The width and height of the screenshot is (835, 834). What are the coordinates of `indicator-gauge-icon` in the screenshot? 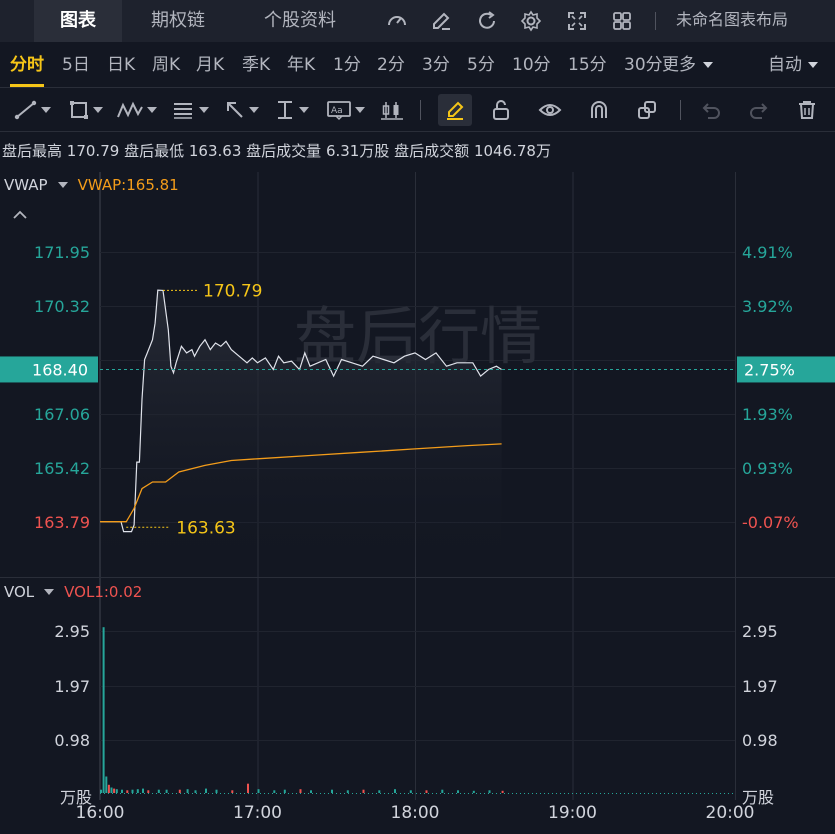 It's located at (397, 21).